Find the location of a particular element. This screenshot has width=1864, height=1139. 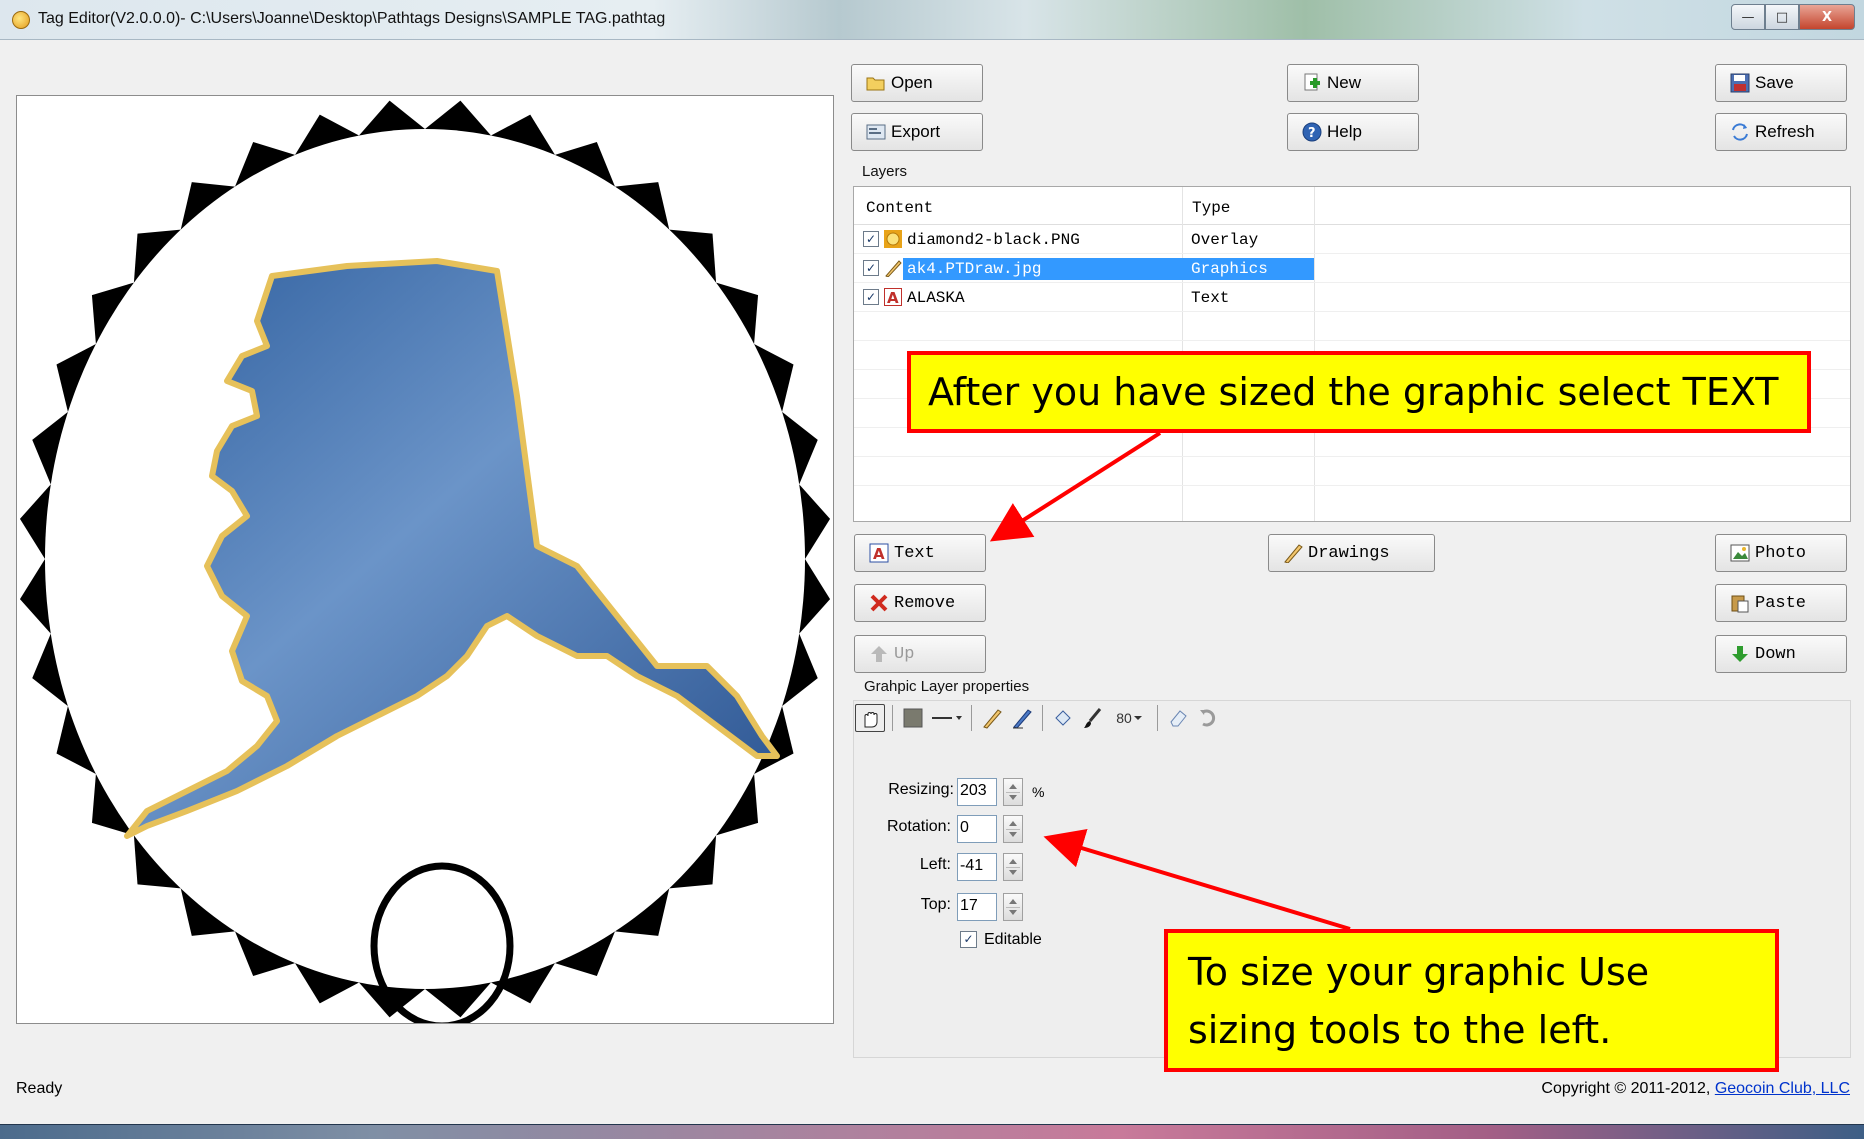

annotation-arrows is located at coordinates (1170, 681).